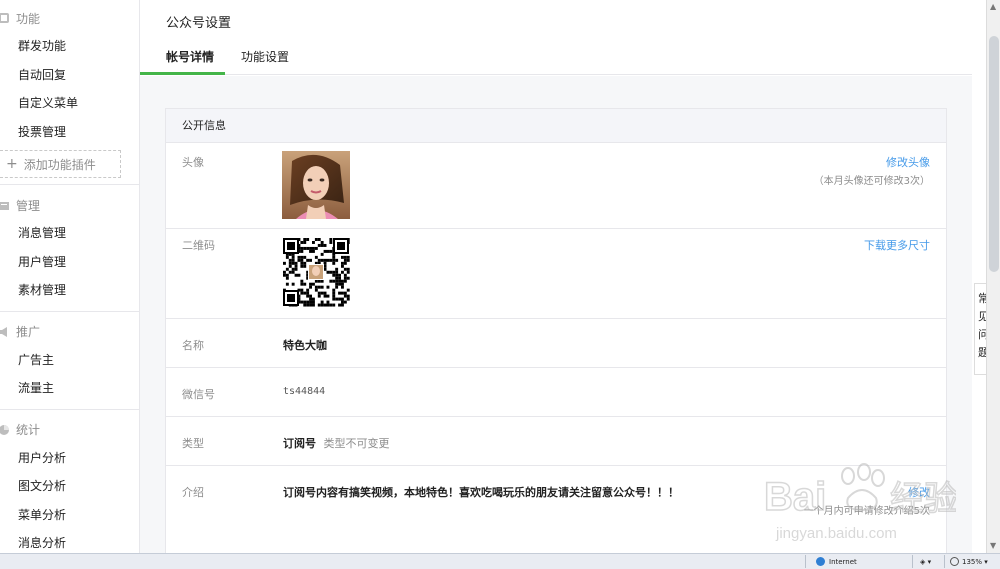 The image size is (1000, 569). I want to click on download-qrcode-link: 下载更多尺寸, so click(897, 245).